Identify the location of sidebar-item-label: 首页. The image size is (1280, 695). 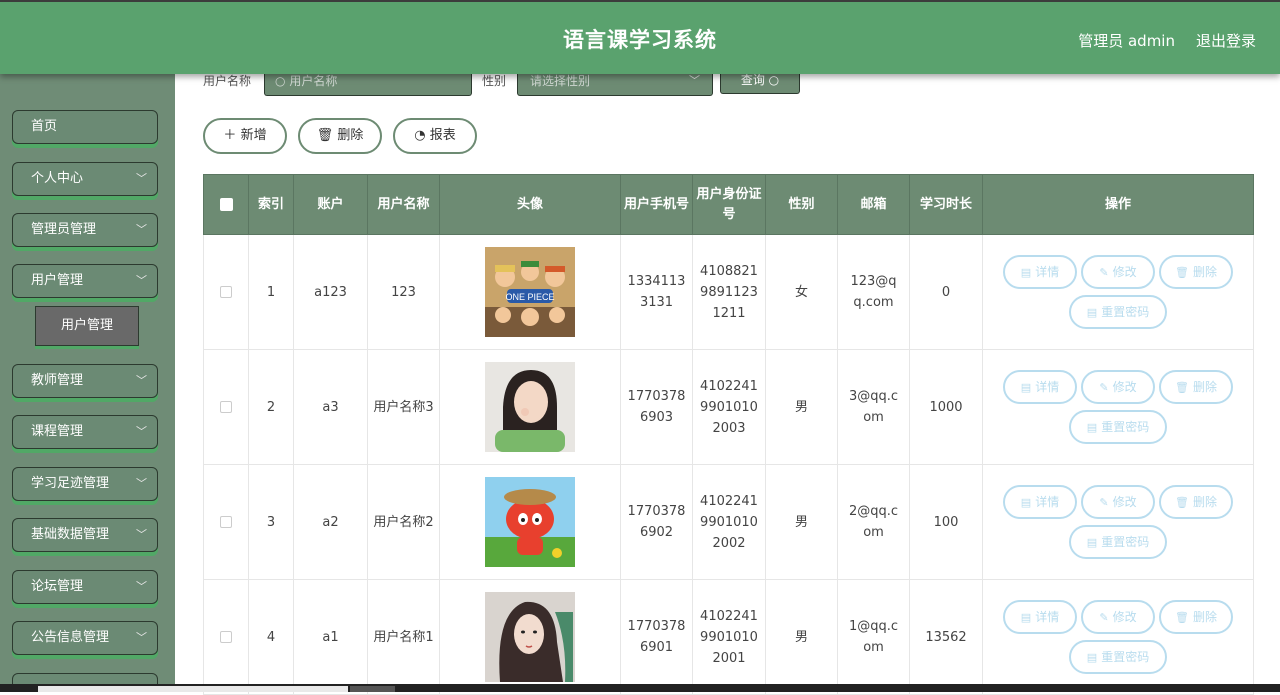
(44, 126).